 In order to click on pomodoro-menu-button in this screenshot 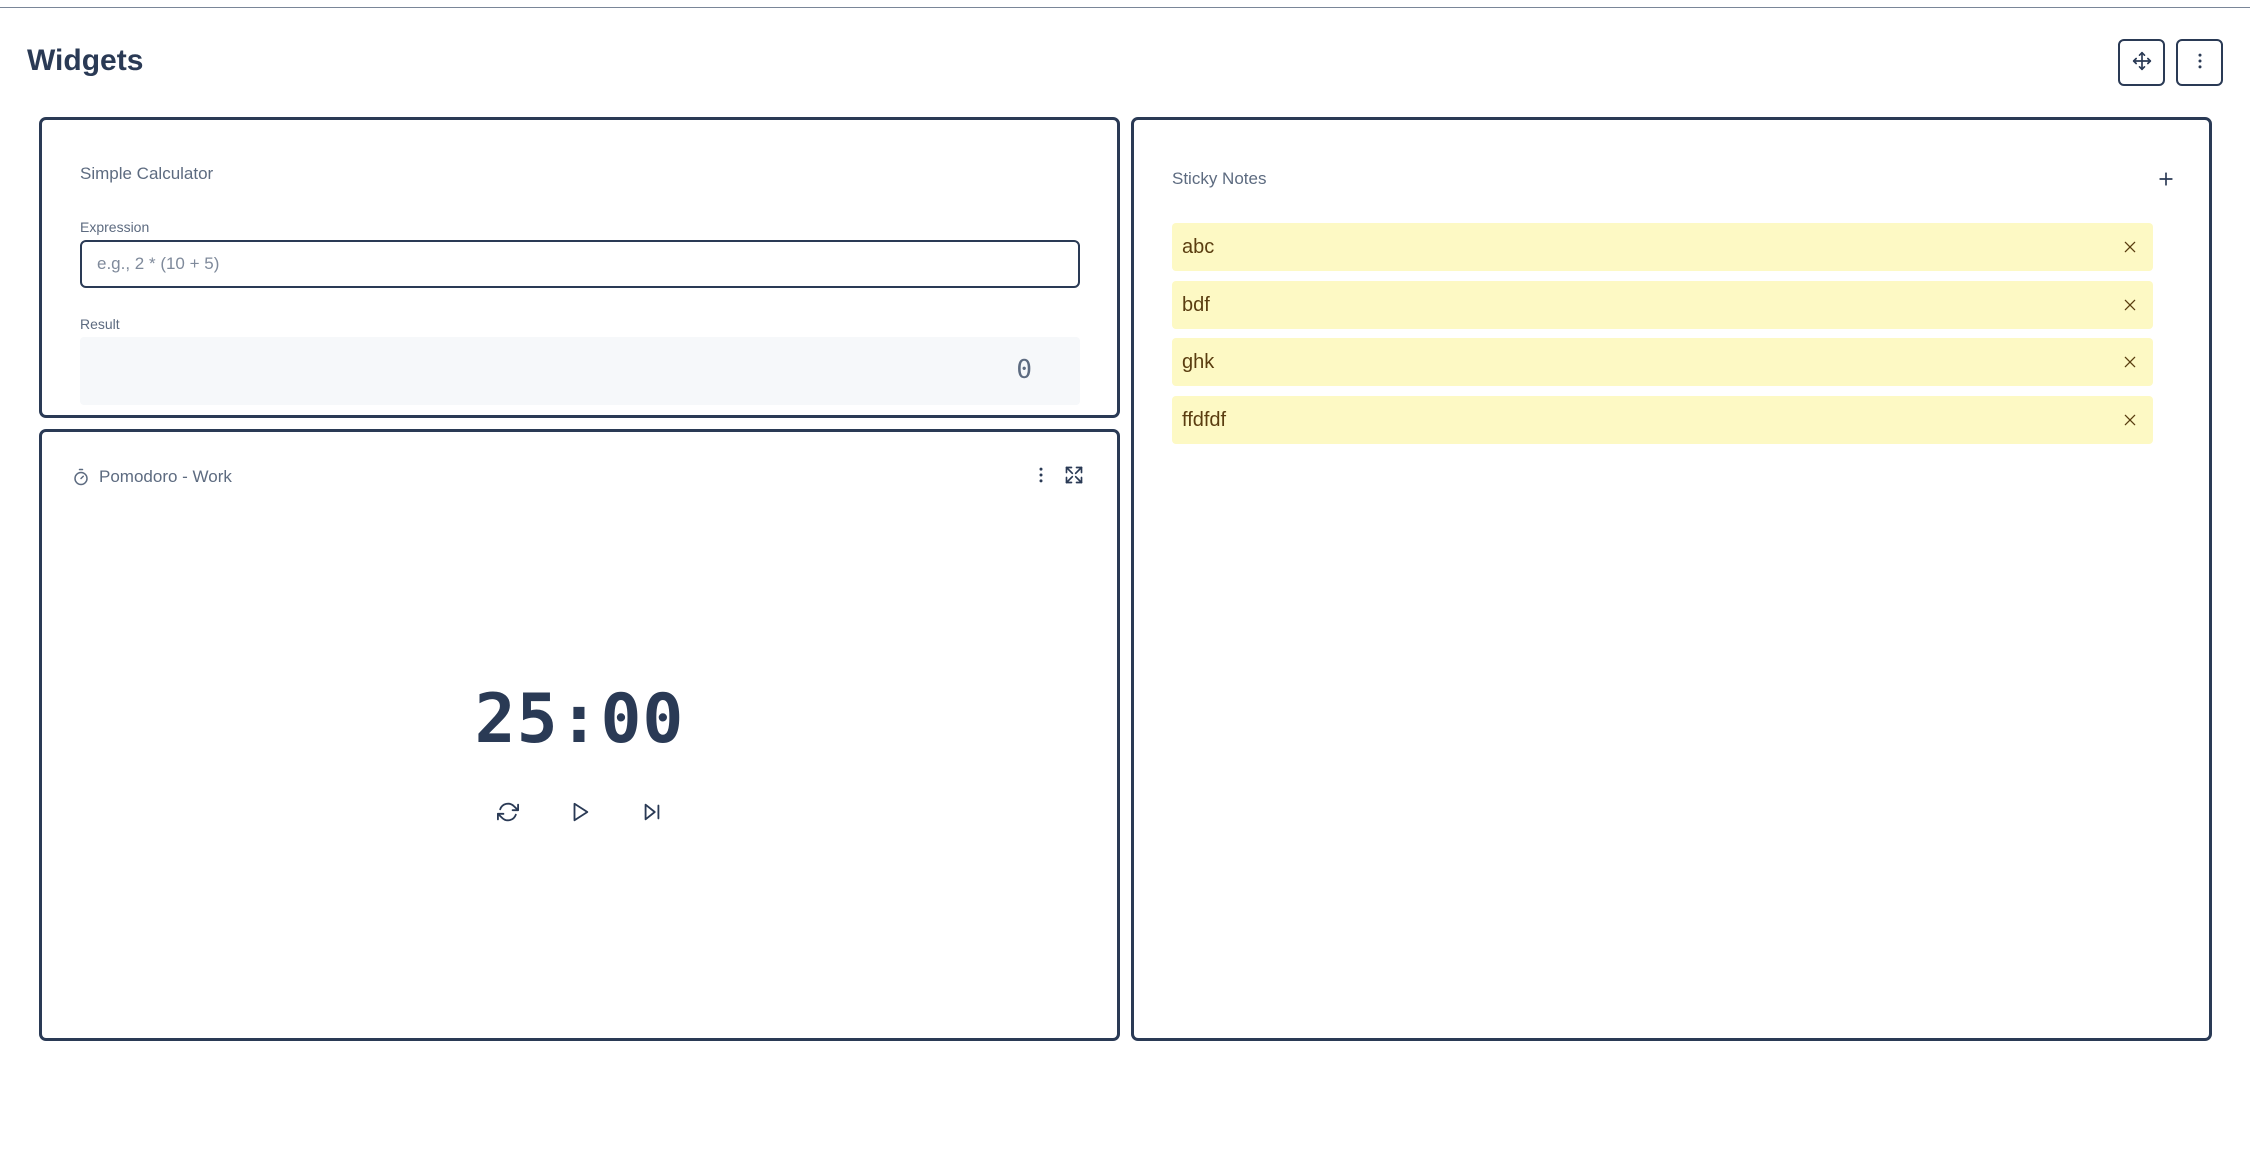, I will do `click(1041, 477)`.